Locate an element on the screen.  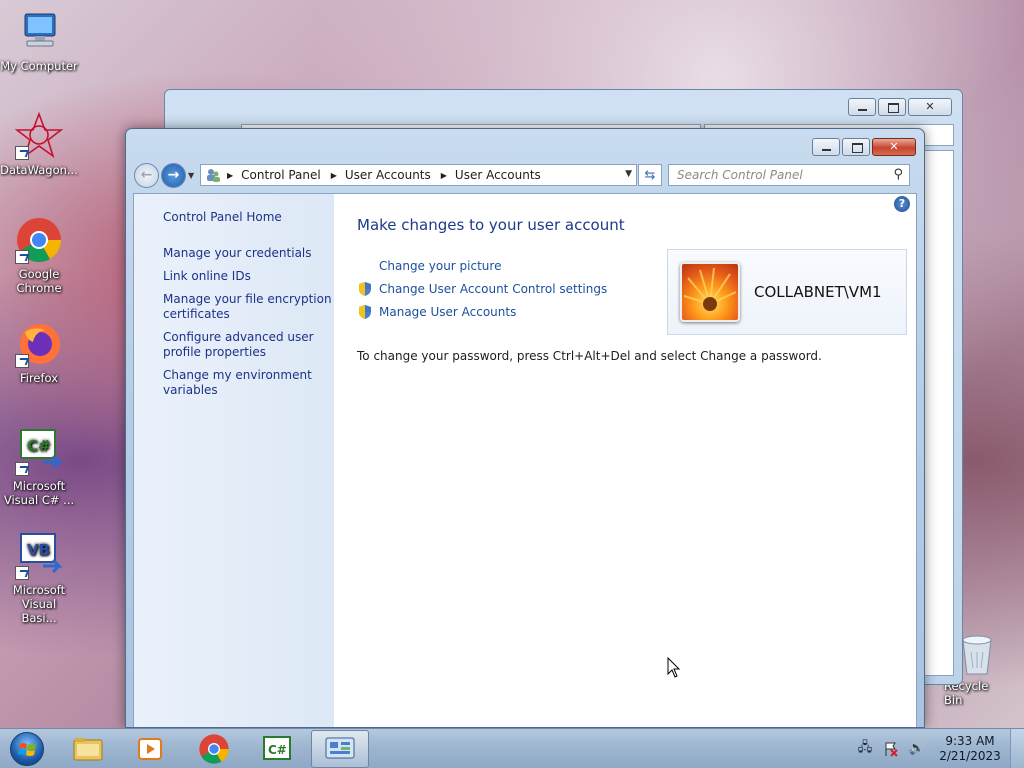
action-center-flag-icon is located at coordinates (891, 749).